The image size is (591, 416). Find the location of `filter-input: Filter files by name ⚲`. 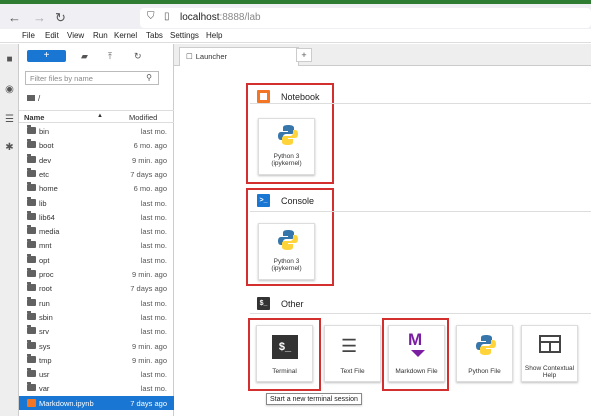

filter-input: Filter files by name ⚲ is located at coordinates (92, 78).